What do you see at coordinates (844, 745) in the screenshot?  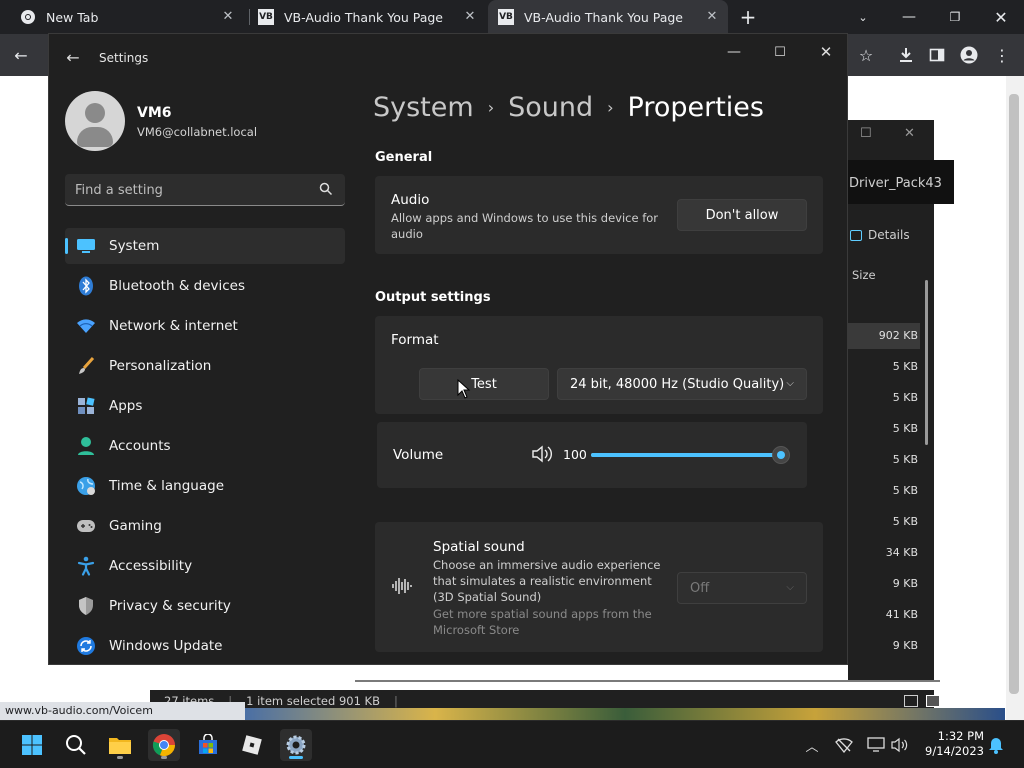 I see `network-disconnected-icon` at bounding box center [844, 745].